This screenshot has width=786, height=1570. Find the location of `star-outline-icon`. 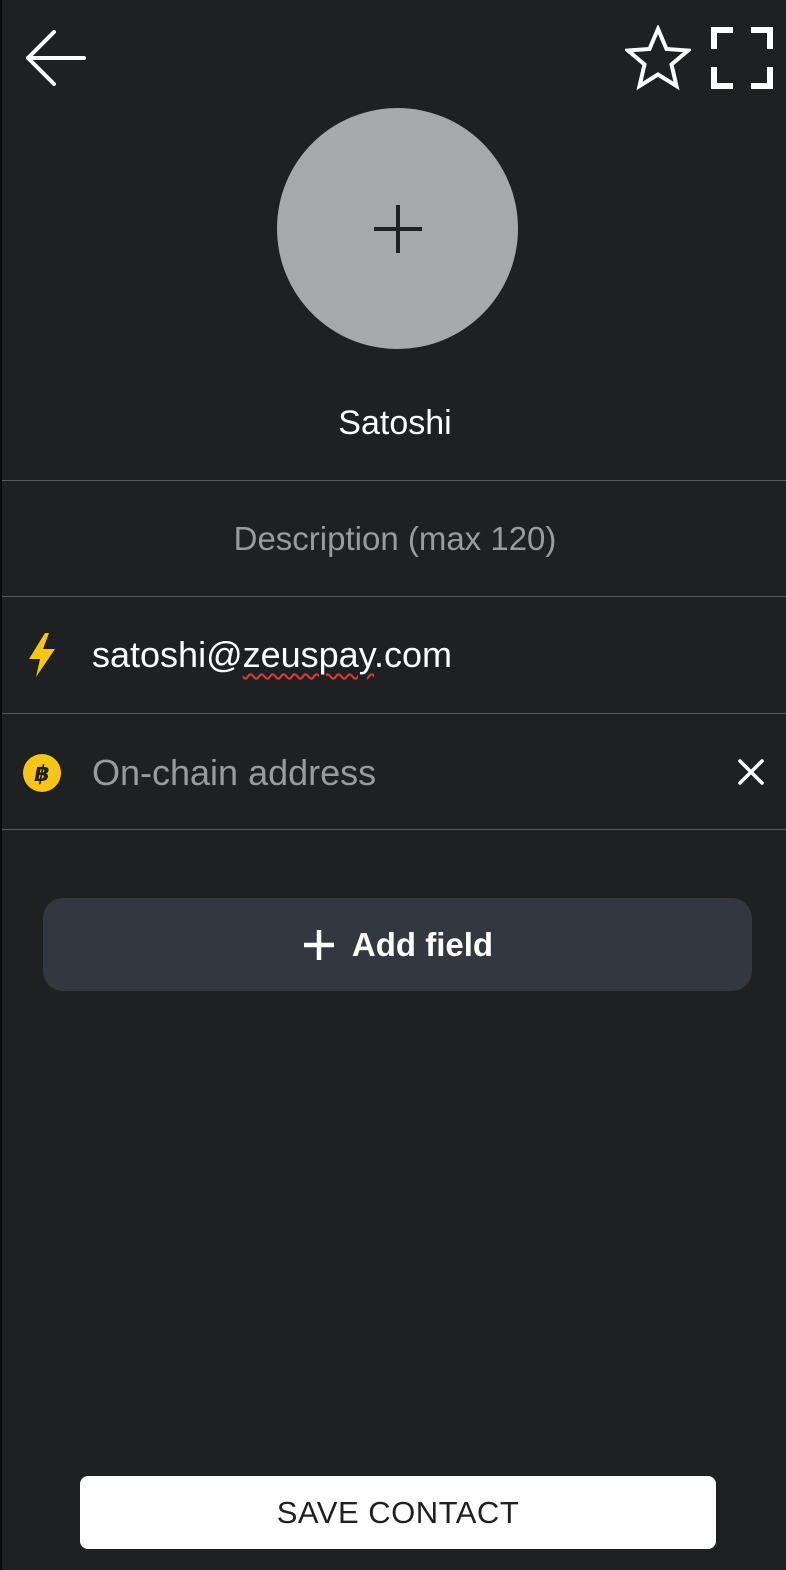

star-outline-icon is located at coordinates (658, 58).